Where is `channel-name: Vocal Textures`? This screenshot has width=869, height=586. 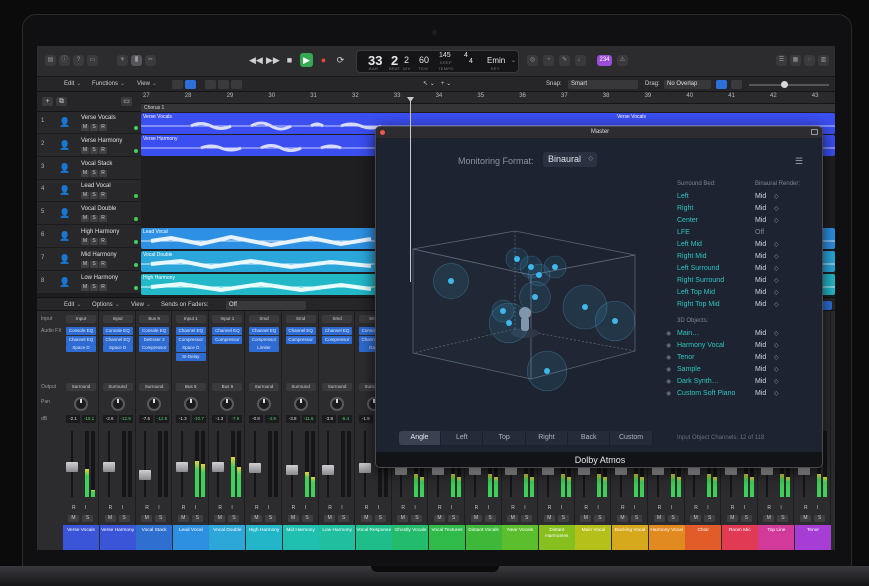
channel-name: Vocal Textures is located at coordinates (447, 537).